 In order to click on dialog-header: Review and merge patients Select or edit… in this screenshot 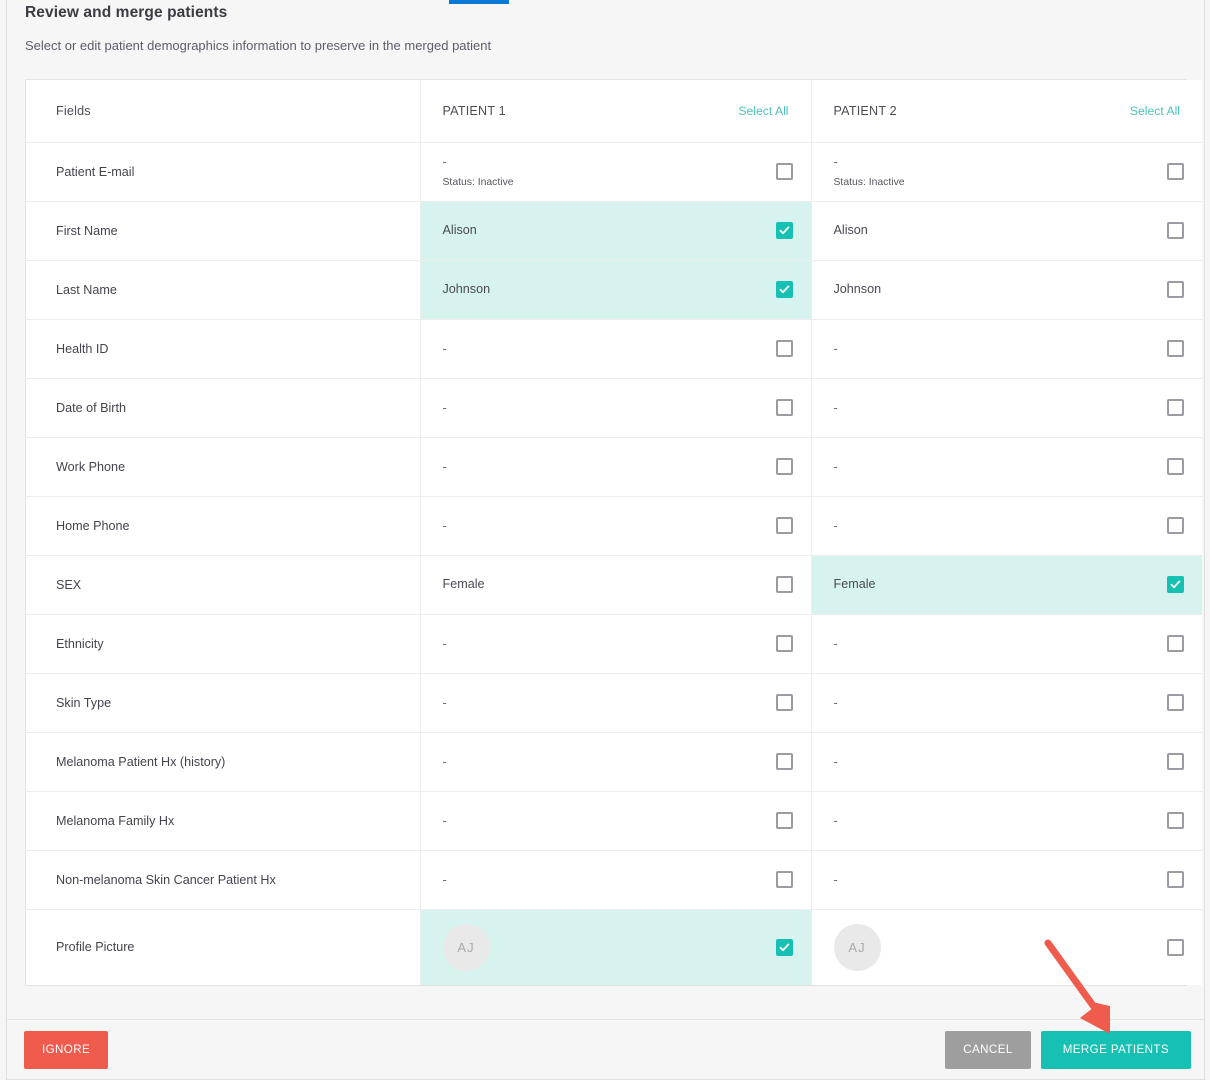, I will do `click(605, 26)`.